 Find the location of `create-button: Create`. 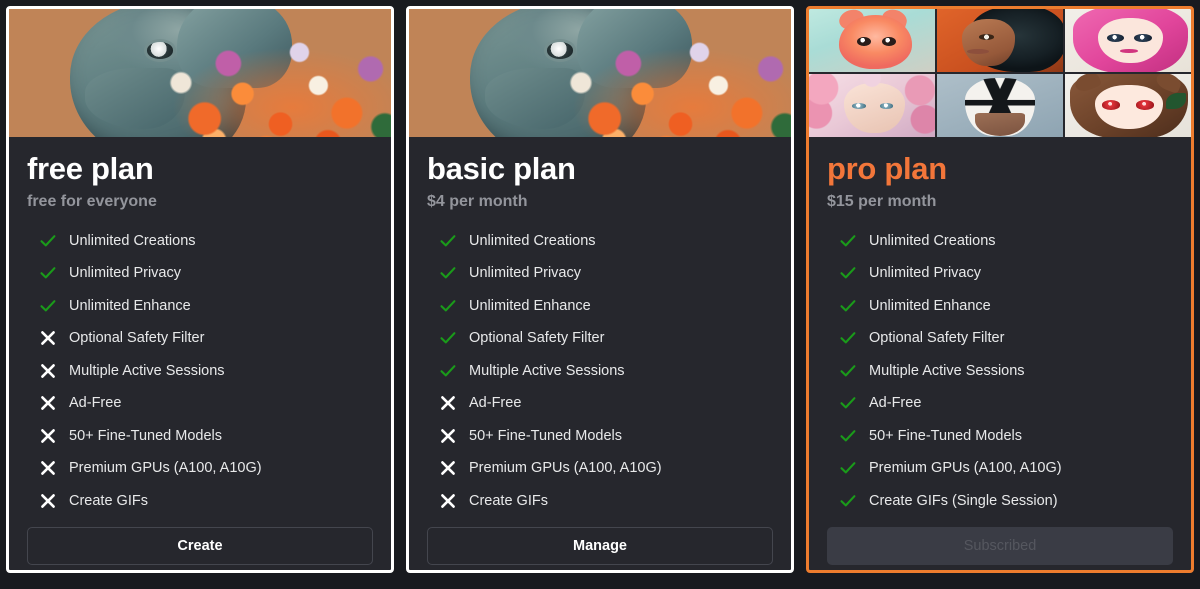

create-button: Create is located at coordinates (200, 546).